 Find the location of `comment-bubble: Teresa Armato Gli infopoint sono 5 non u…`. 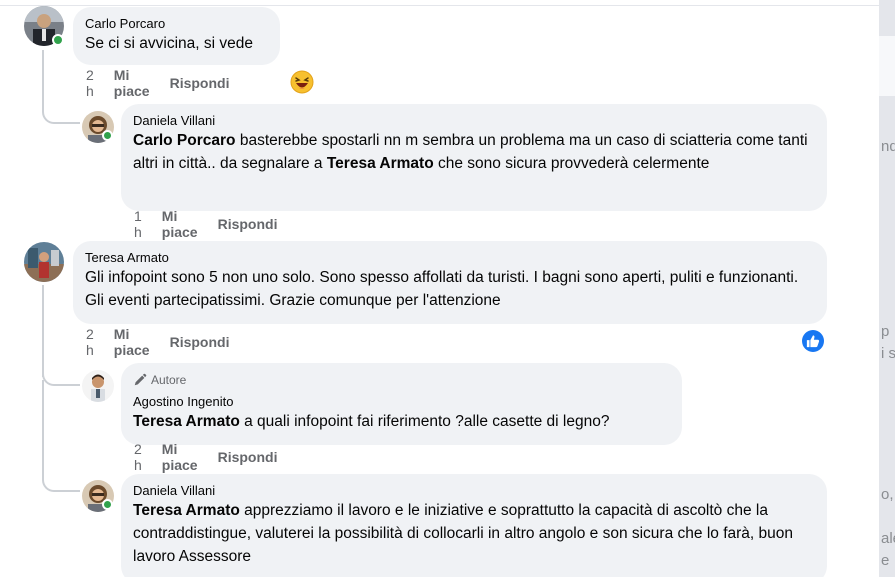

comment-bubble: Teresa Armato Gli infopoint sono 5 non u… is located at coordinates (450, 282).